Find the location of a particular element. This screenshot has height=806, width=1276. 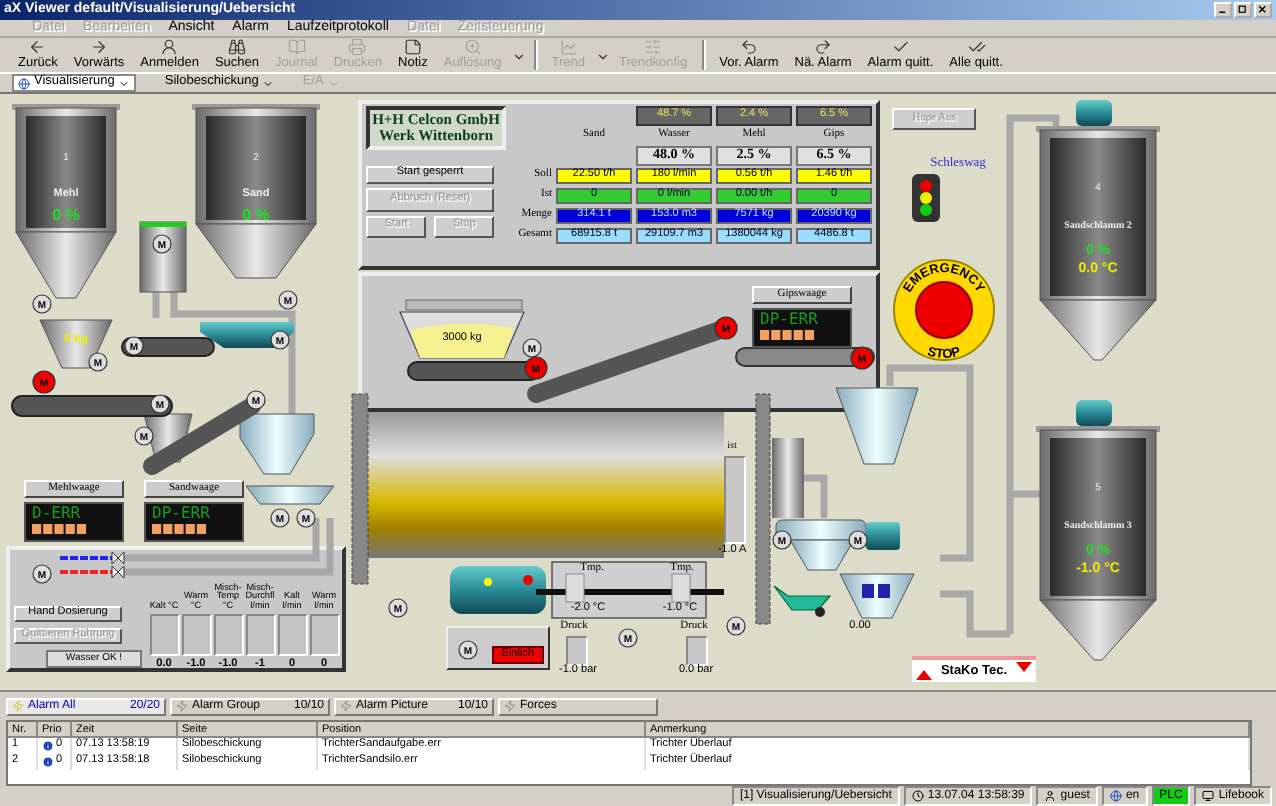

maximize-icon is located at coordinates (1243, 9).